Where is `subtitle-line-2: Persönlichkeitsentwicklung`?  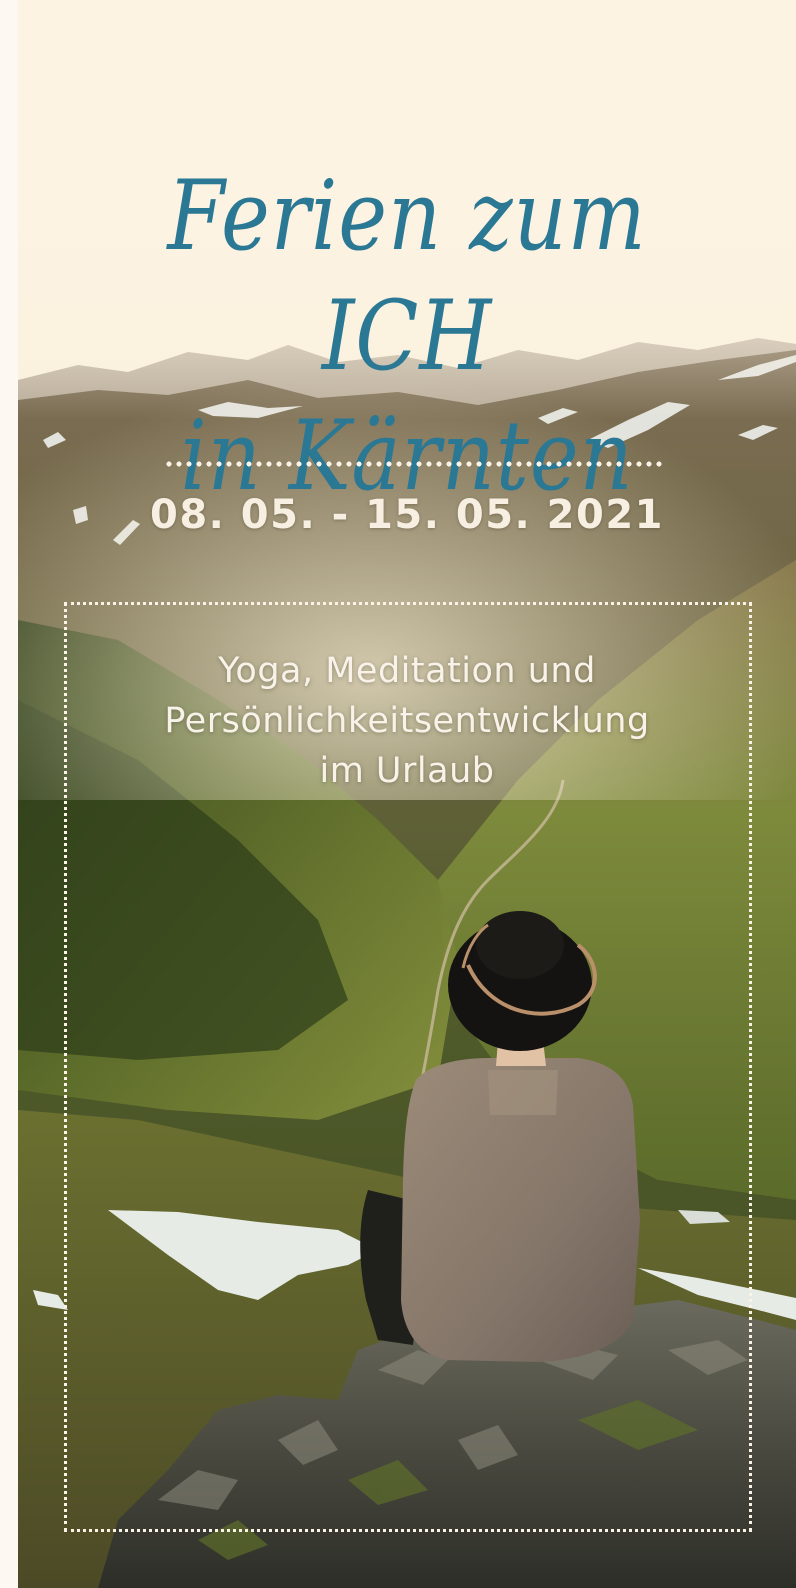 subtitle-line-2: Persönlichkeitsentwicklung is located at coordinates (407, 721).